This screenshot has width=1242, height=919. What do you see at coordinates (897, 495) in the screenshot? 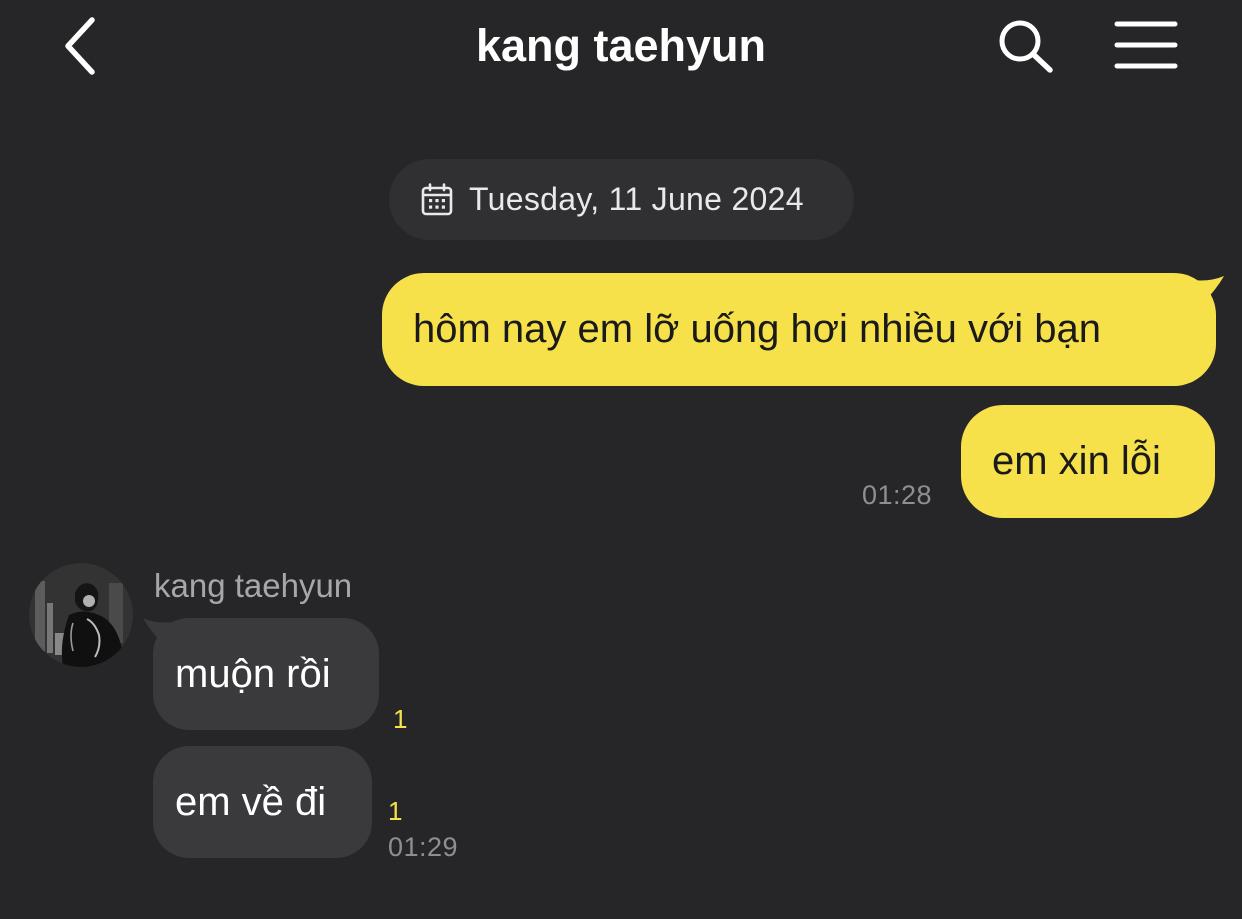
I see `message-timestamp: 01:28` at bounding box center [897, 495].